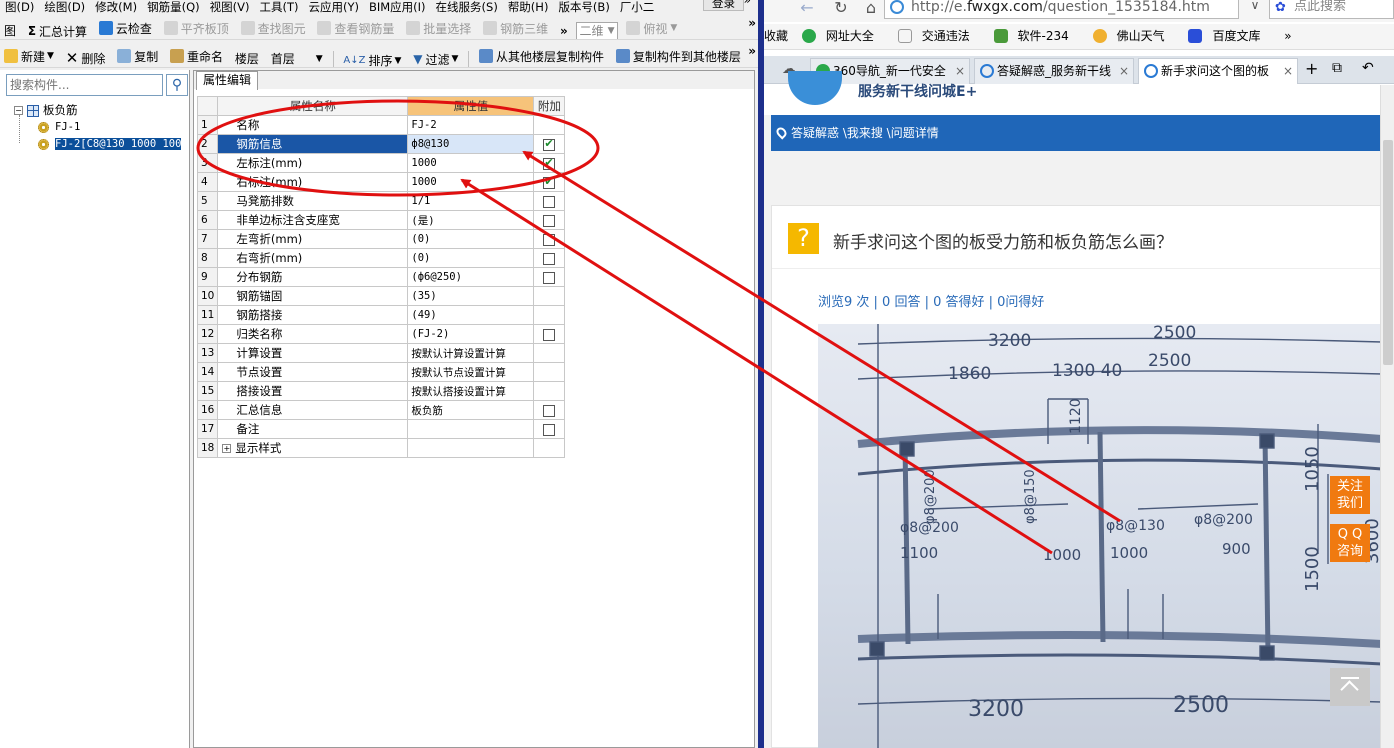  What do you see at coordinates (381, 182) in the screenshot?
I see `table-row: 4 右标注(mm) 1000` at bounding box center [381, 182].